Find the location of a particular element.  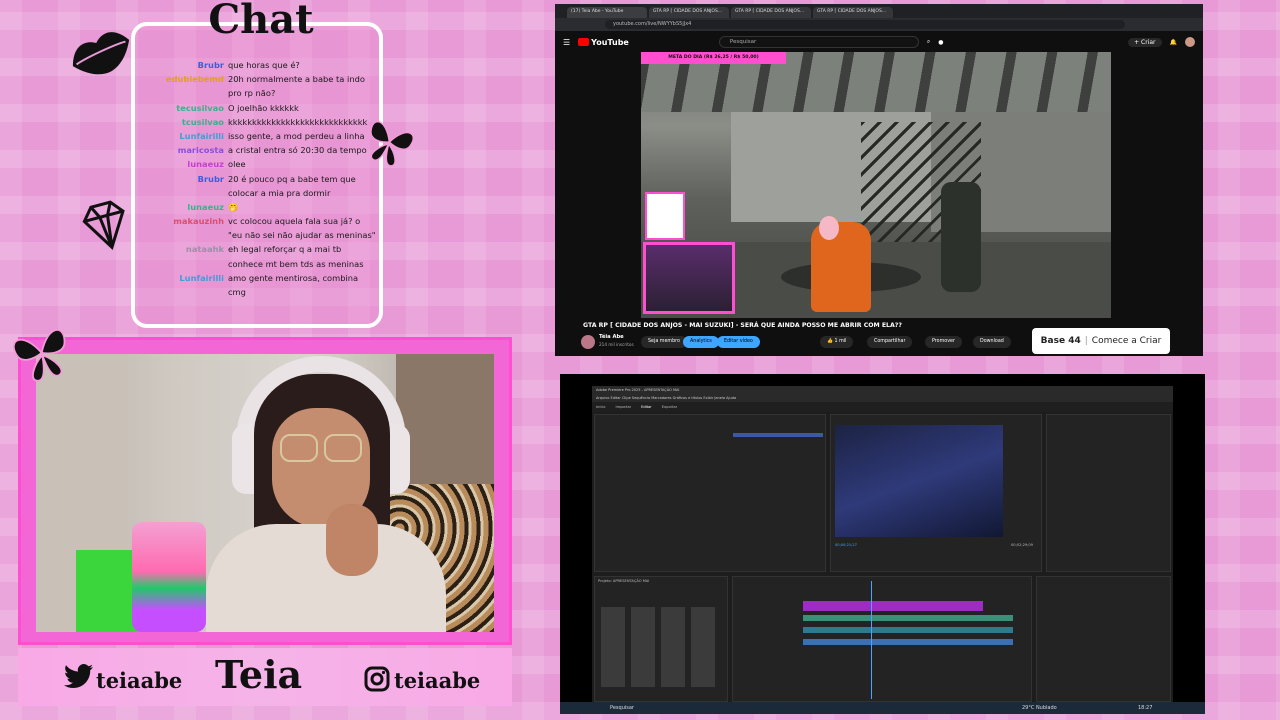

chat-text: 🤭 is located at coordinates (233, 206).